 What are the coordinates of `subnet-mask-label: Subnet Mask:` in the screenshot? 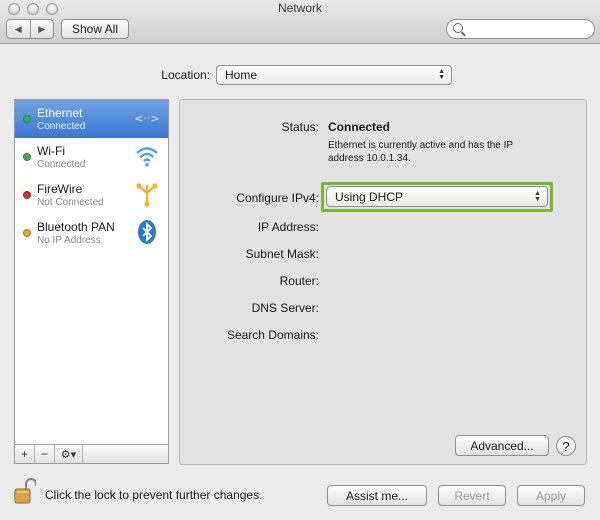 It's located at (282, 254).